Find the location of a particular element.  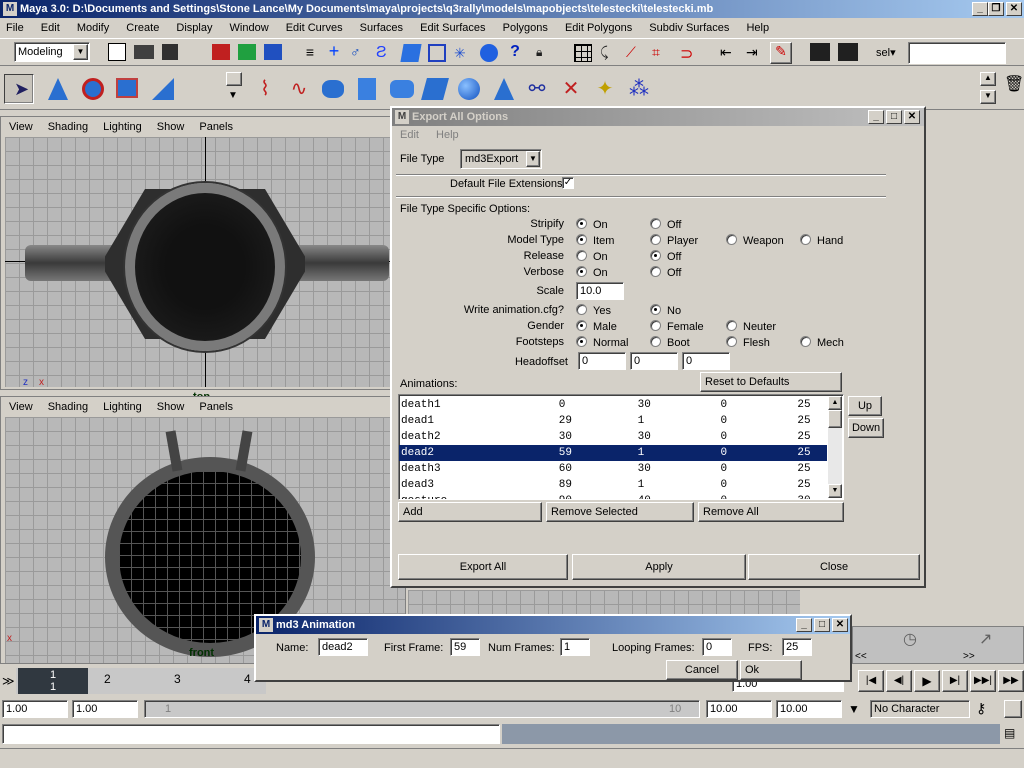

joints-icon: ♂ is located at coordinates (359, 53).